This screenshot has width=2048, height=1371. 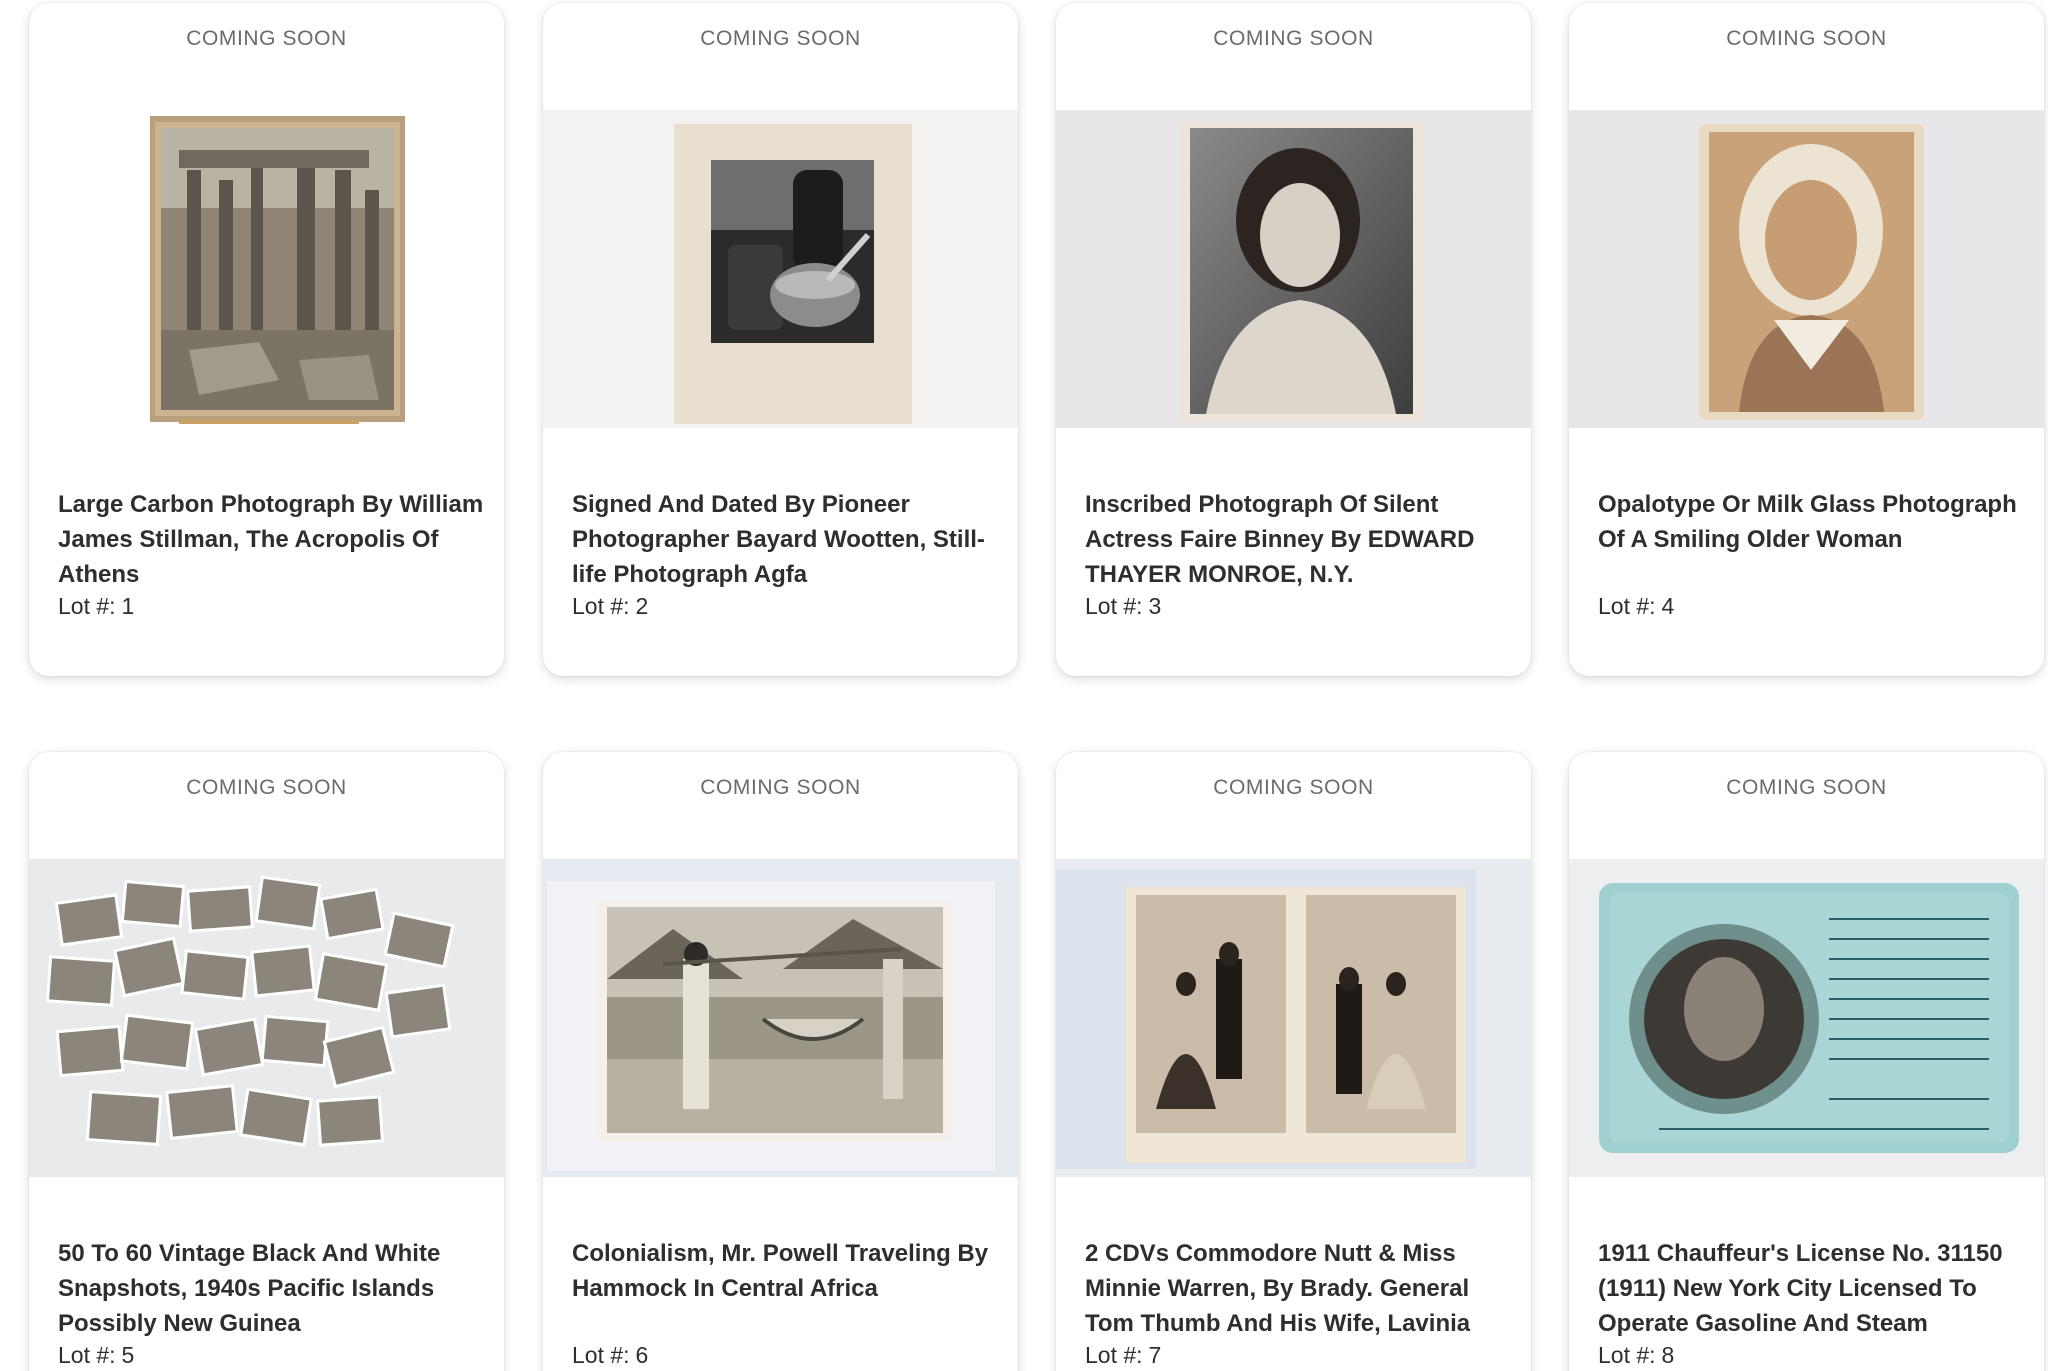 What do you see at coordinates (96, 606) in the screenshot?
I see `lot-number: Lot #: 1` at bounding box center [96, 606].